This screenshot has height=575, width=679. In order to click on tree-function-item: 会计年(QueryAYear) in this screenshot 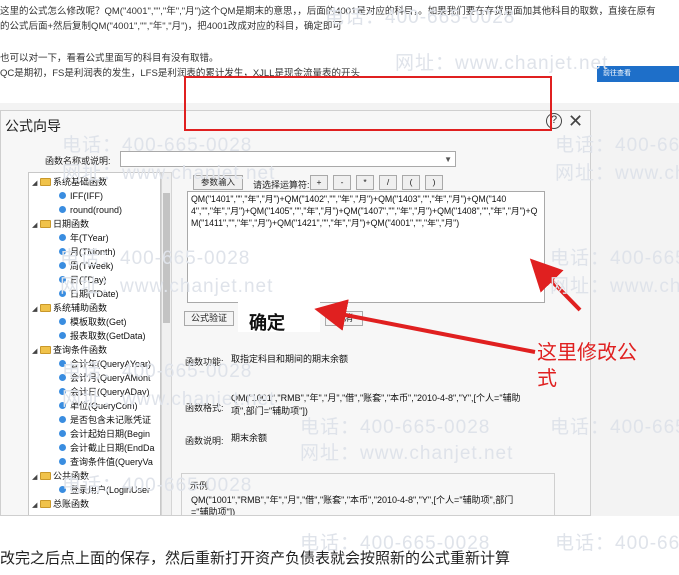, I will do `click(105, 364)`.